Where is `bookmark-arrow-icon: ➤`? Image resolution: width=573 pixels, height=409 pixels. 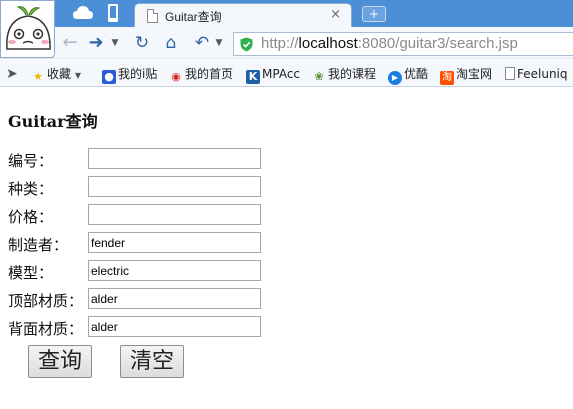 bookmark-arrow-icon: ➤ is located at coordinates (12, 74).